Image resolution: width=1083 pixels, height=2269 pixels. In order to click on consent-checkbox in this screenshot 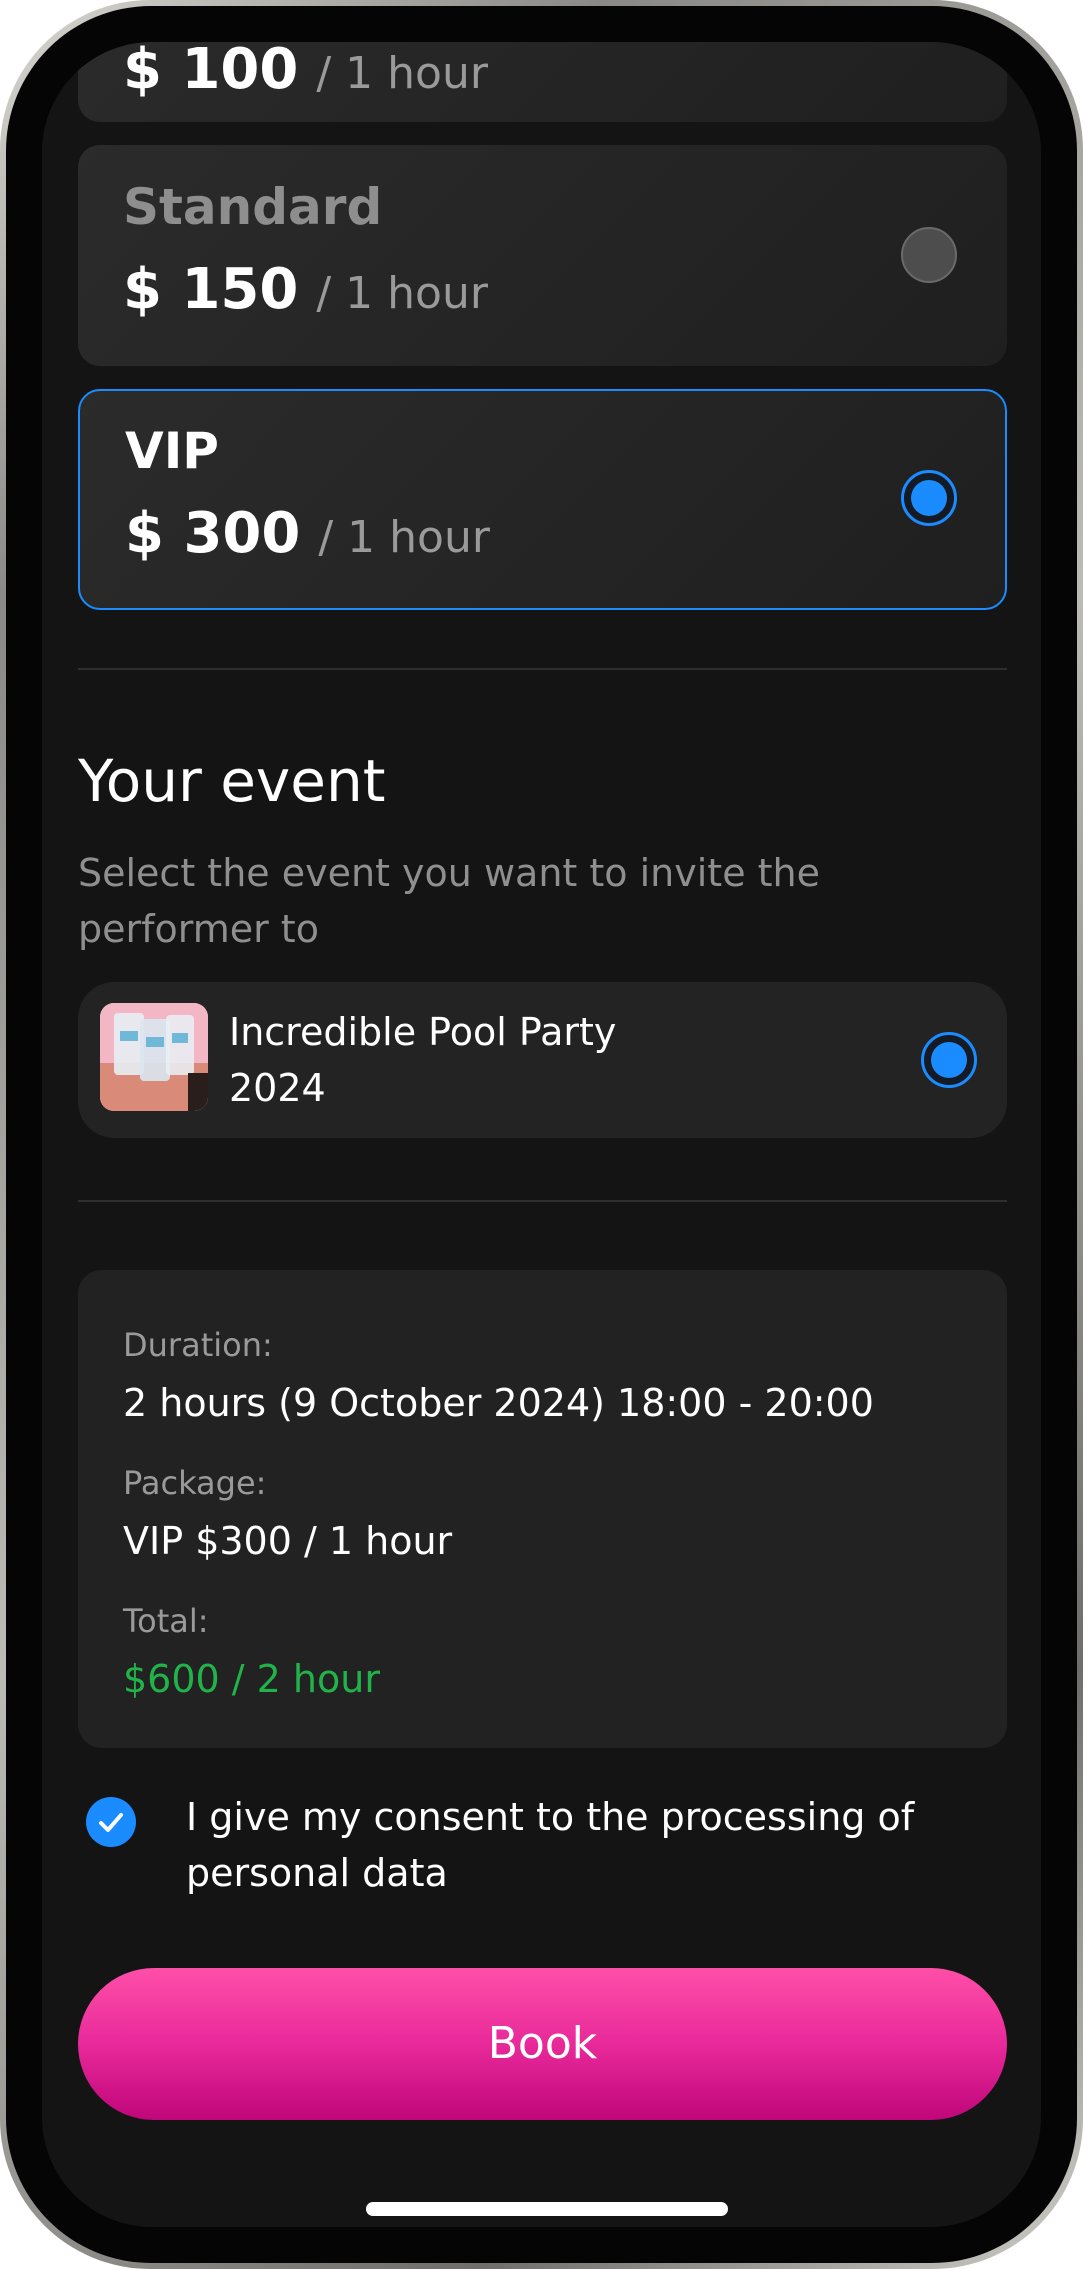, I will do `click(111, 1822)`.